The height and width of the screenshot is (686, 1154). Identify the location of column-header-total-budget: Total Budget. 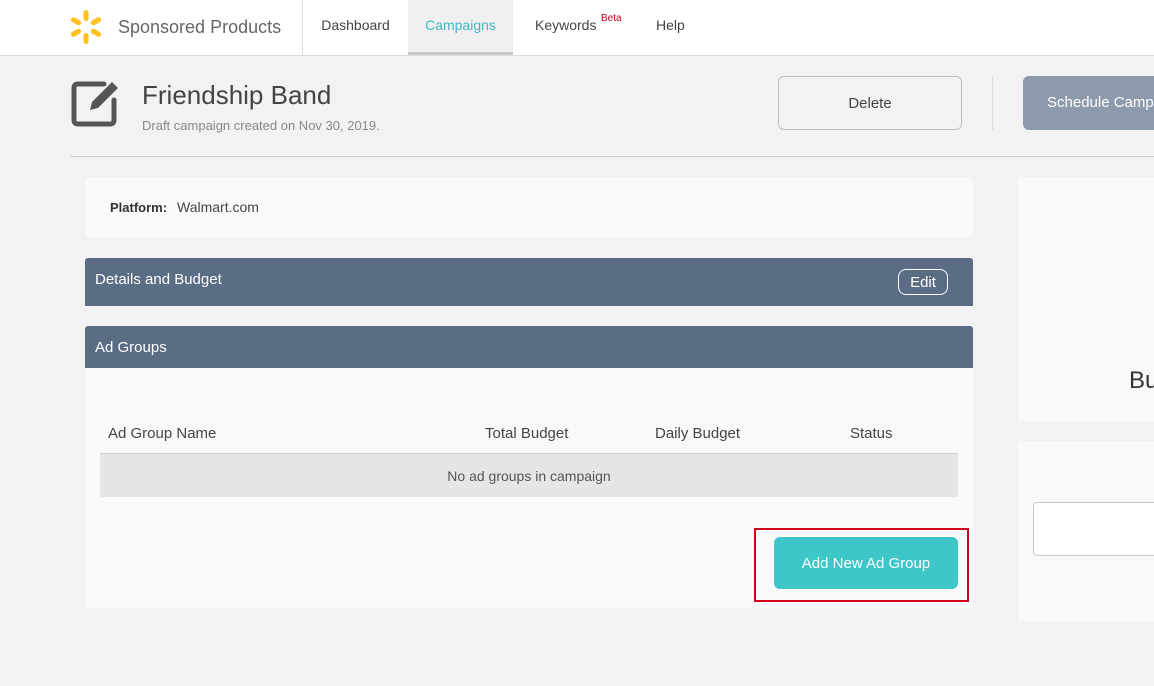
(526, 433).